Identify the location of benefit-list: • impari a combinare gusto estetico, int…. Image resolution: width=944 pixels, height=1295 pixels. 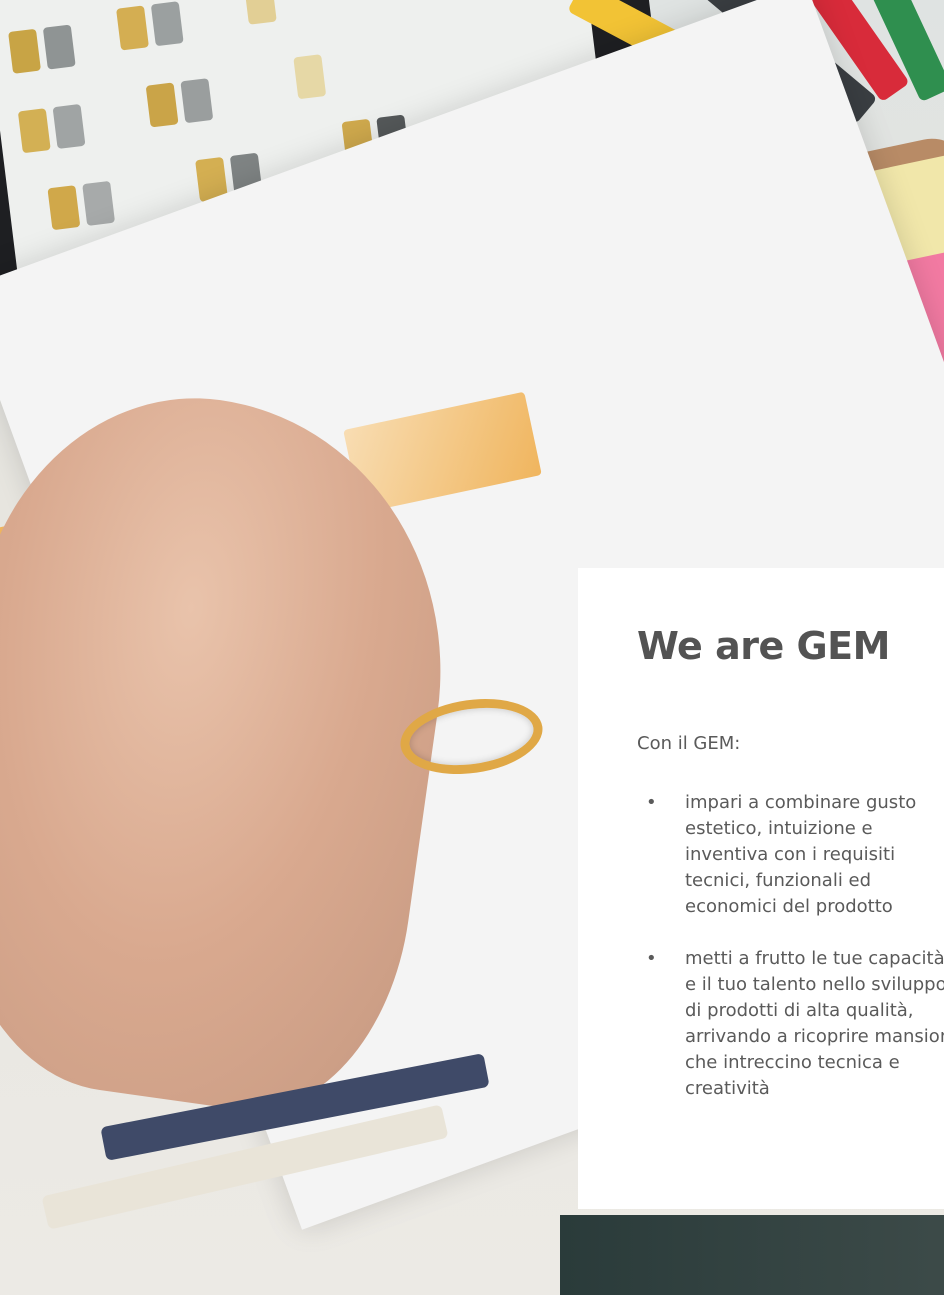
(790, 959).